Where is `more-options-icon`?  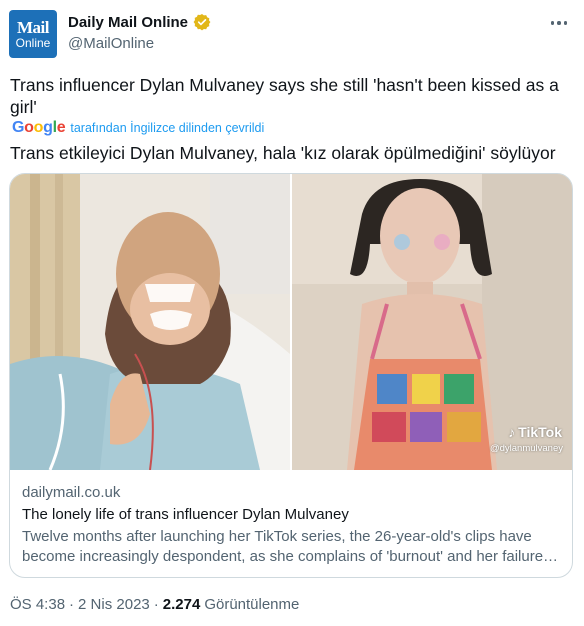 more-options-icon is located at coordinates (559, 23).